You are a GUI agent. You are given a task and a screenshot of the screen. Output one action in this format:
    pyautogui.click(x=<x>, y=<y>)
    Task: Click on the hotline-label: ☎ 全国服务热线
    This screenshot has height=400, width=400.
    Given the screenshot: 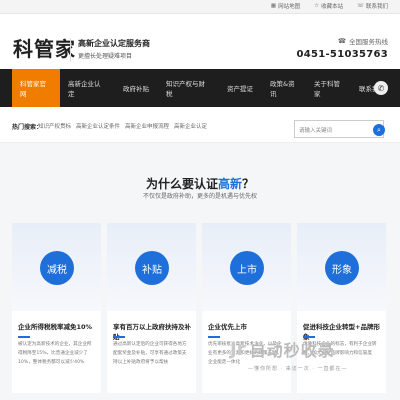 What is the action you would take?
    pyautogui.click(x=362, y=41)
    